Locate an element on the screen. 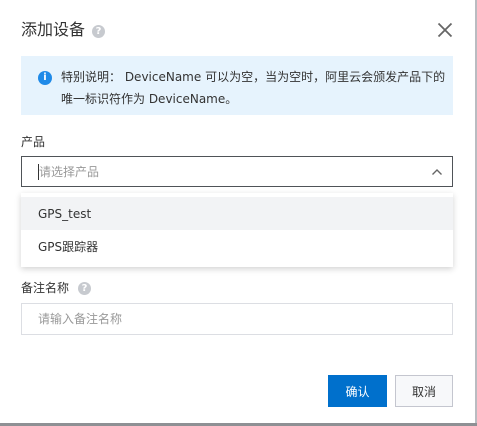  option-label: GPS_test is located at coordinates (65, 214).